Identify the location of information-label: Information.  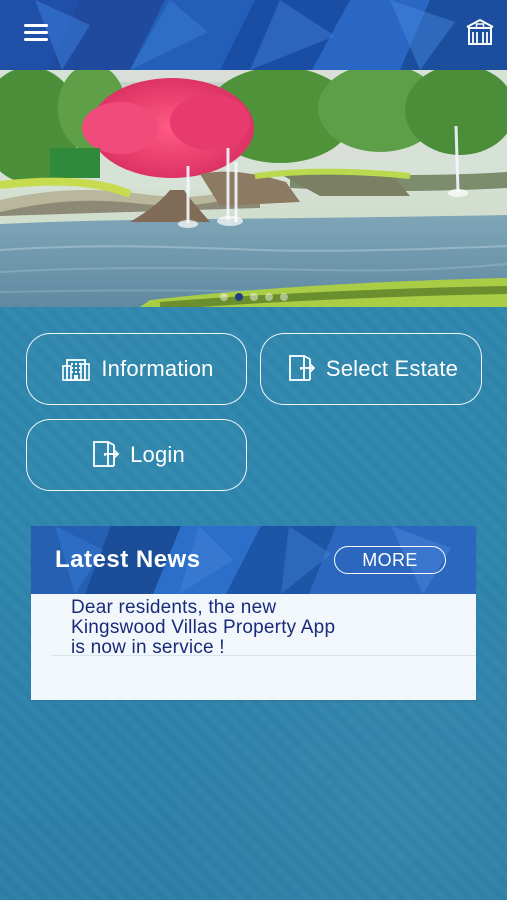
(157, 368).